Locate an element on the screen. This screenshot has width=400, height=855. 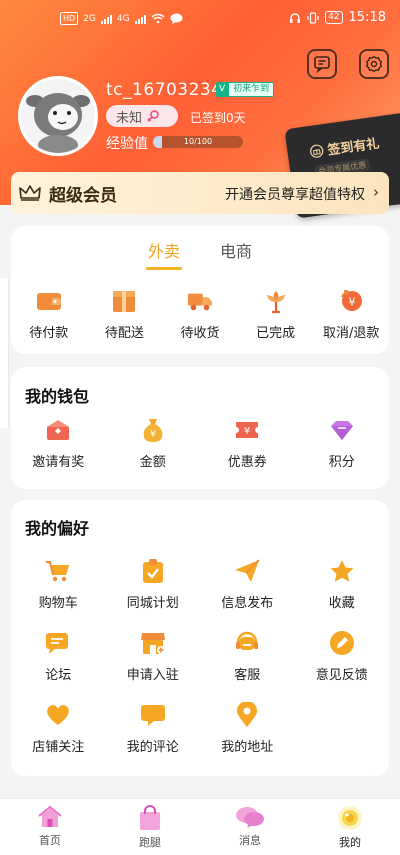
messages-button is located at coordinates (322, 64).